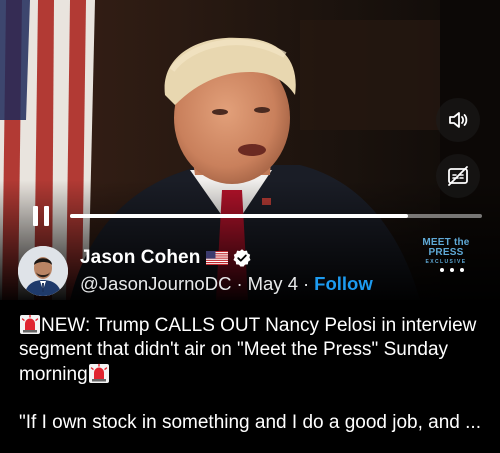 This screenshot has width=500, height=453. I want to click on speaker-icon, so click(458, 120).